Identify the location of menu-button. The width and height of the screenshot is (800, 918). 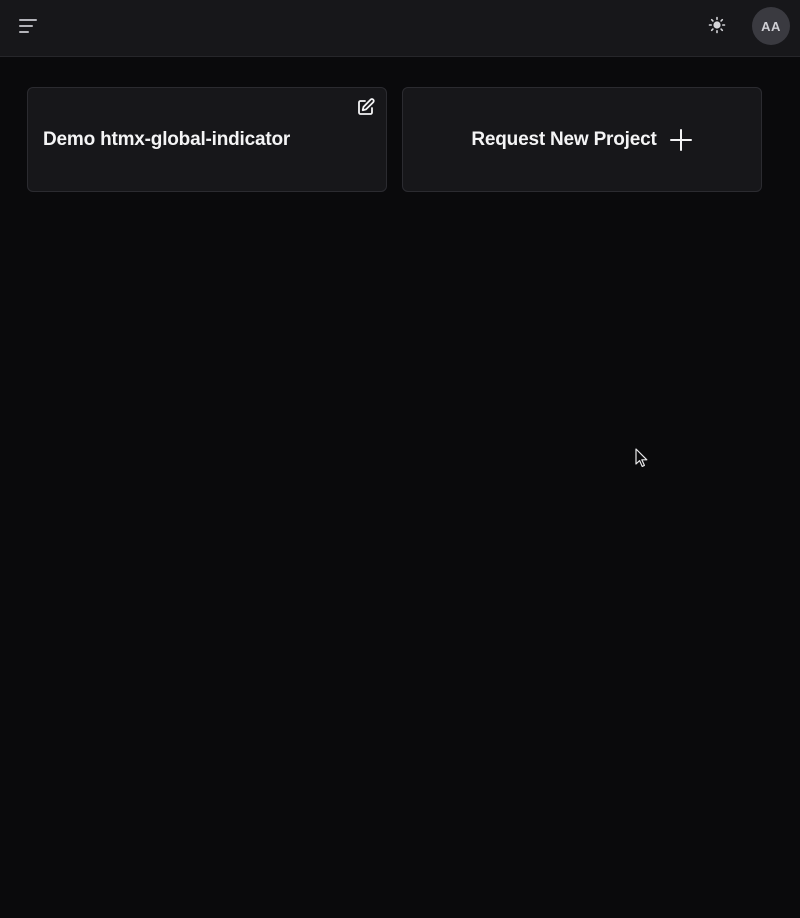
(28, 26).